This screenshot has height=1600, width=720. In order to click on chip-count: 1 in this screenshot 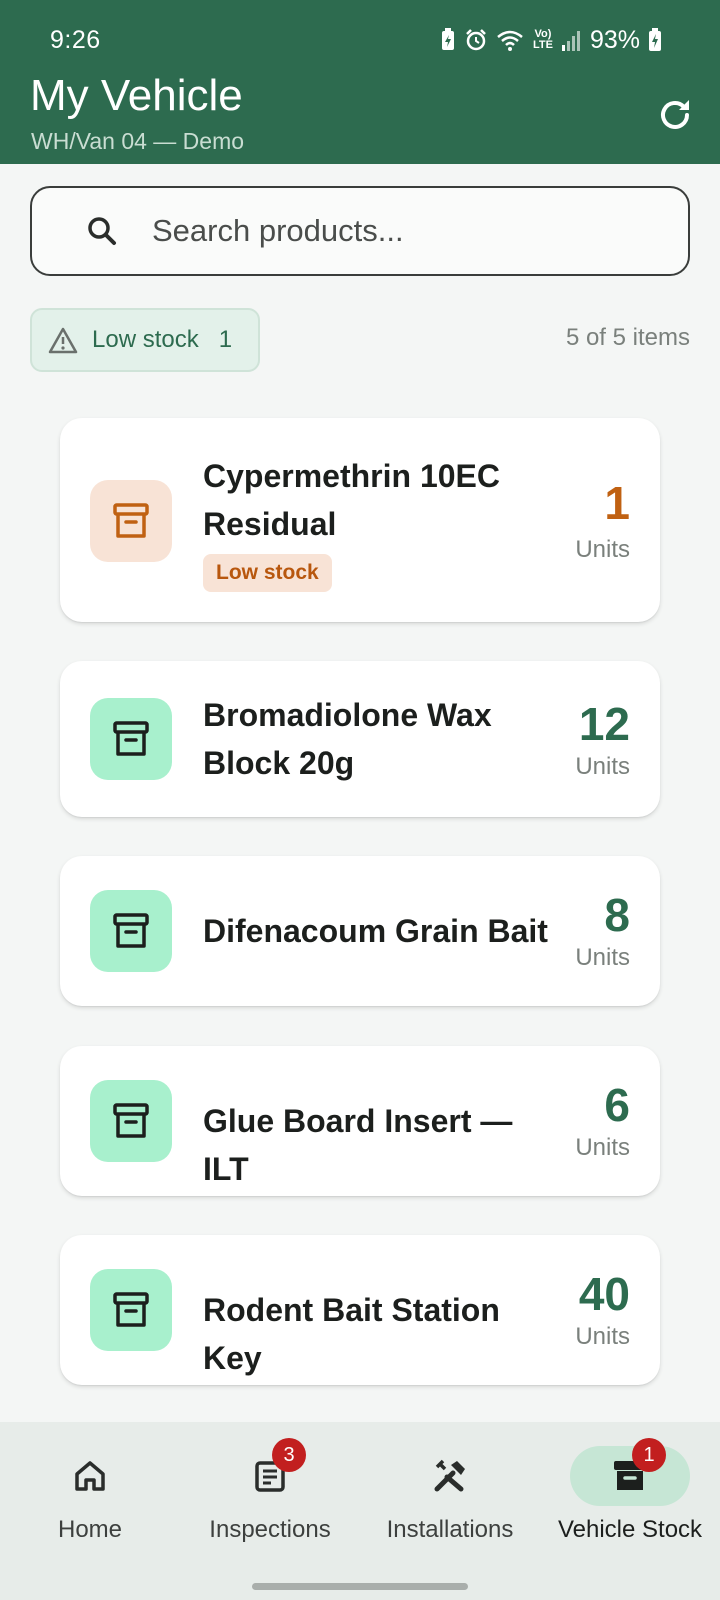, I will do `click(225, 339)`.